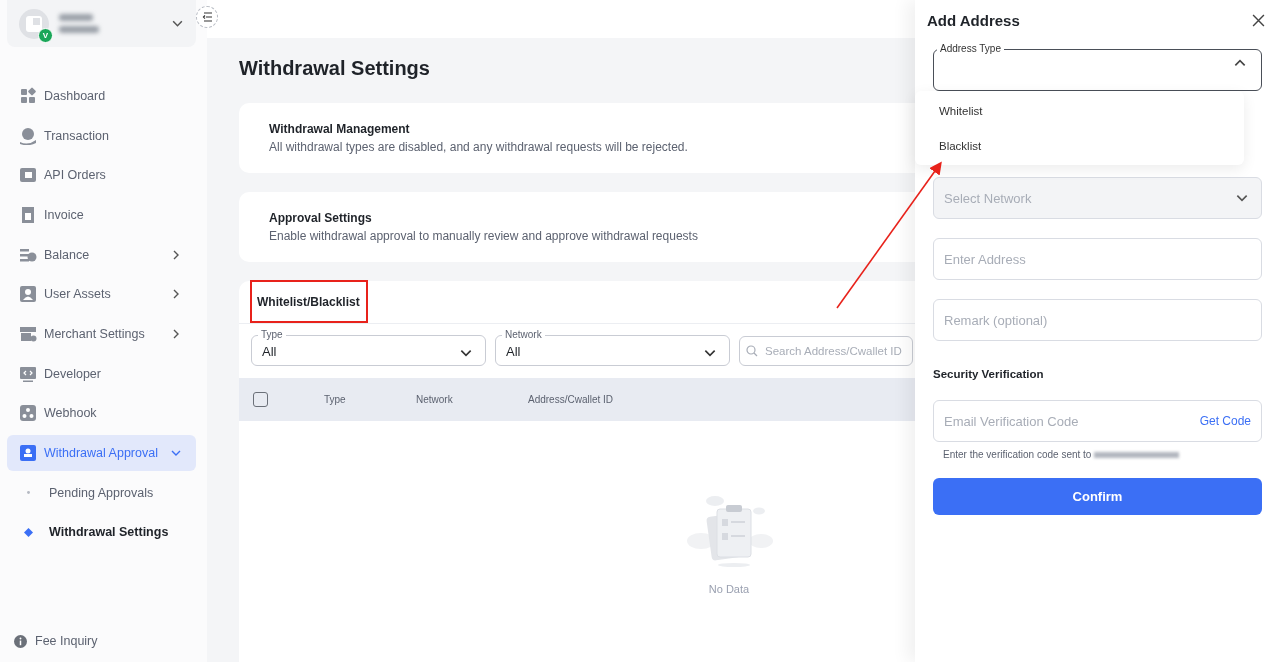 The image size is (1280, 662). What do you see at coordinates (28, 413) in the screenshot?
I see `webhook-icon` at bounding box center [28, 413].